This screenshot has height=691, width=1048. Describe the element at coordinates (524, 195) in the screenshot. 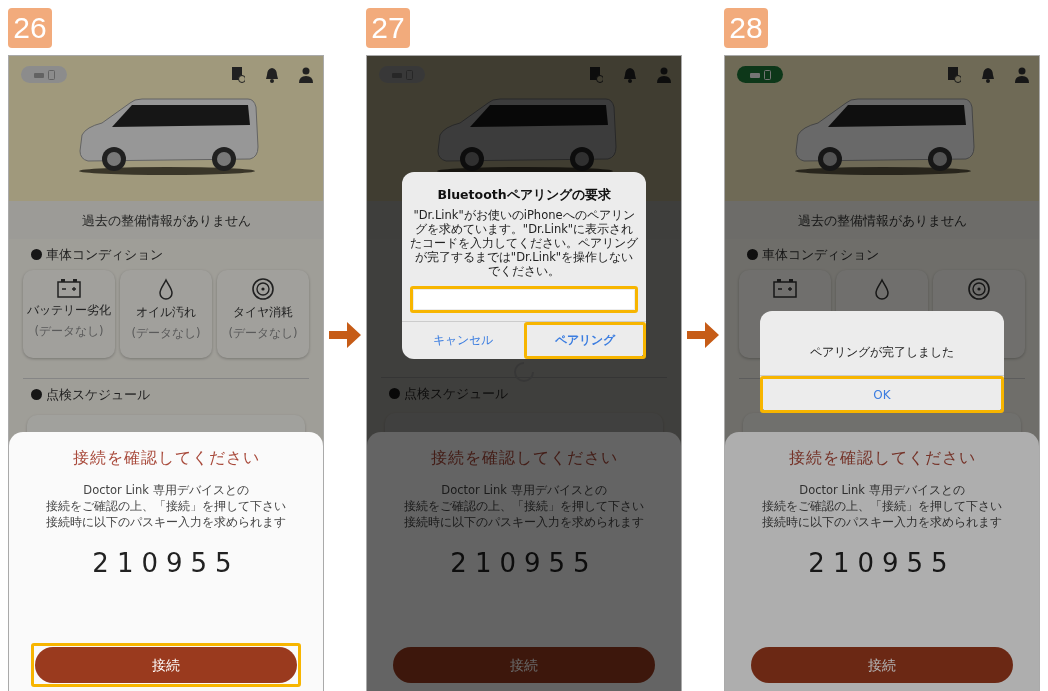

I see `dialog-title: Bluetoothペアリングの要求` at that location.